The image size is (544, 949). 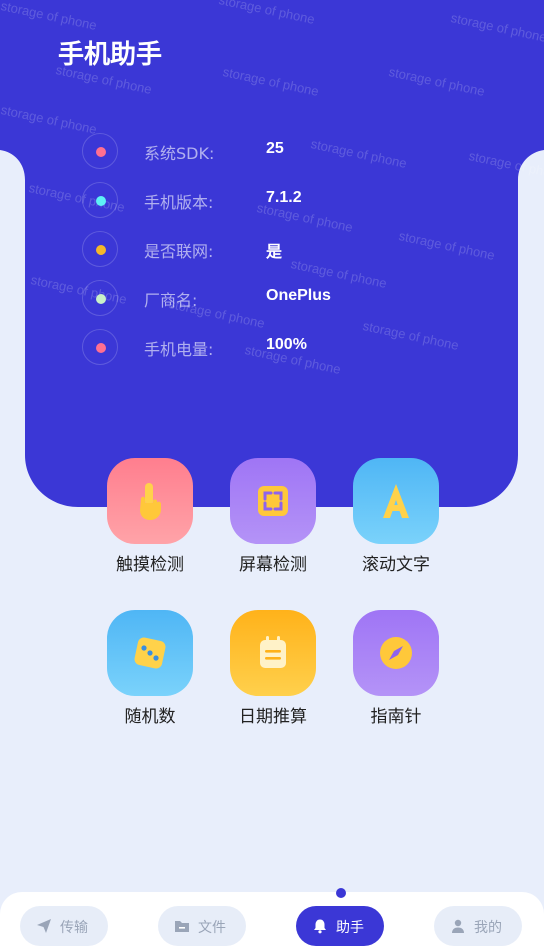 I want to click on tab-label: 助手, so click(x=350, y=928).